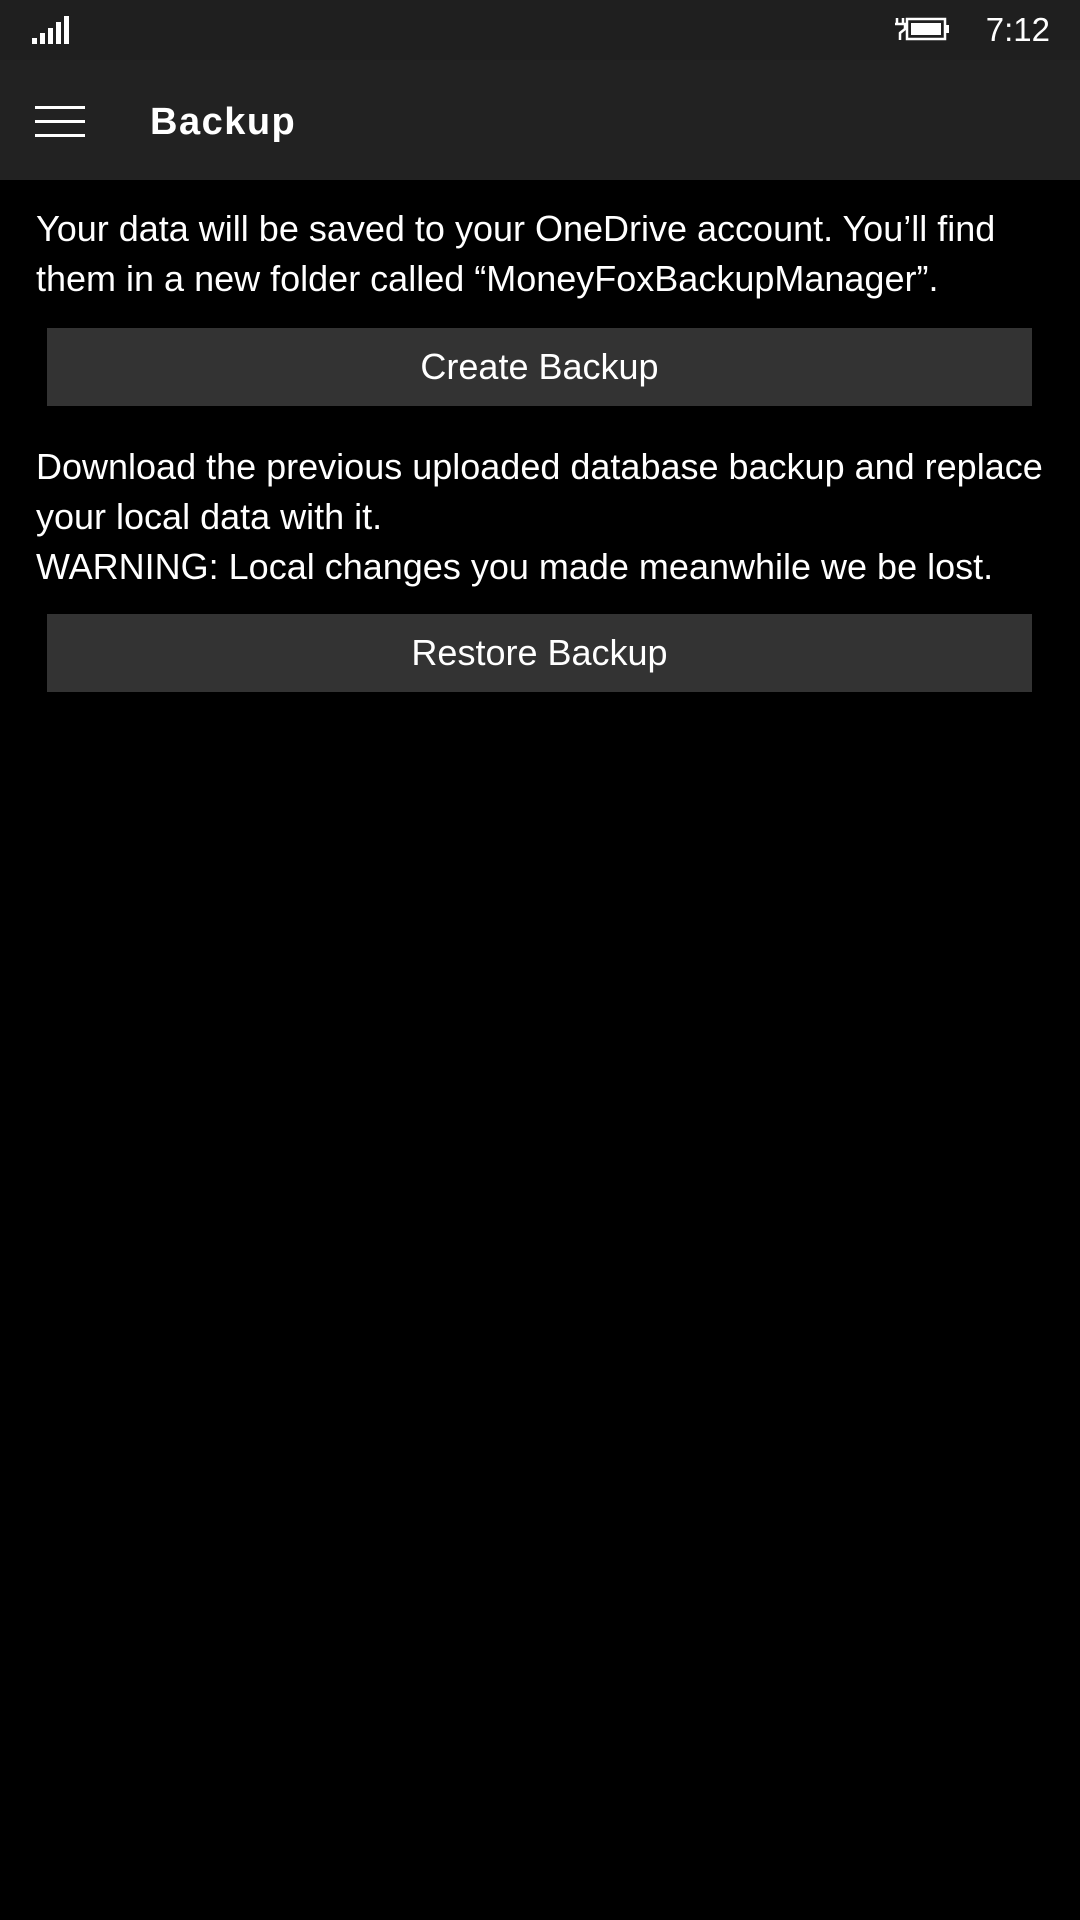 Image resolution: width=1080 pixels, height=1920 pixels. Describe the element at coordinates (540, 120) in the screenshot. I see `app-bar: Backup` at that location.